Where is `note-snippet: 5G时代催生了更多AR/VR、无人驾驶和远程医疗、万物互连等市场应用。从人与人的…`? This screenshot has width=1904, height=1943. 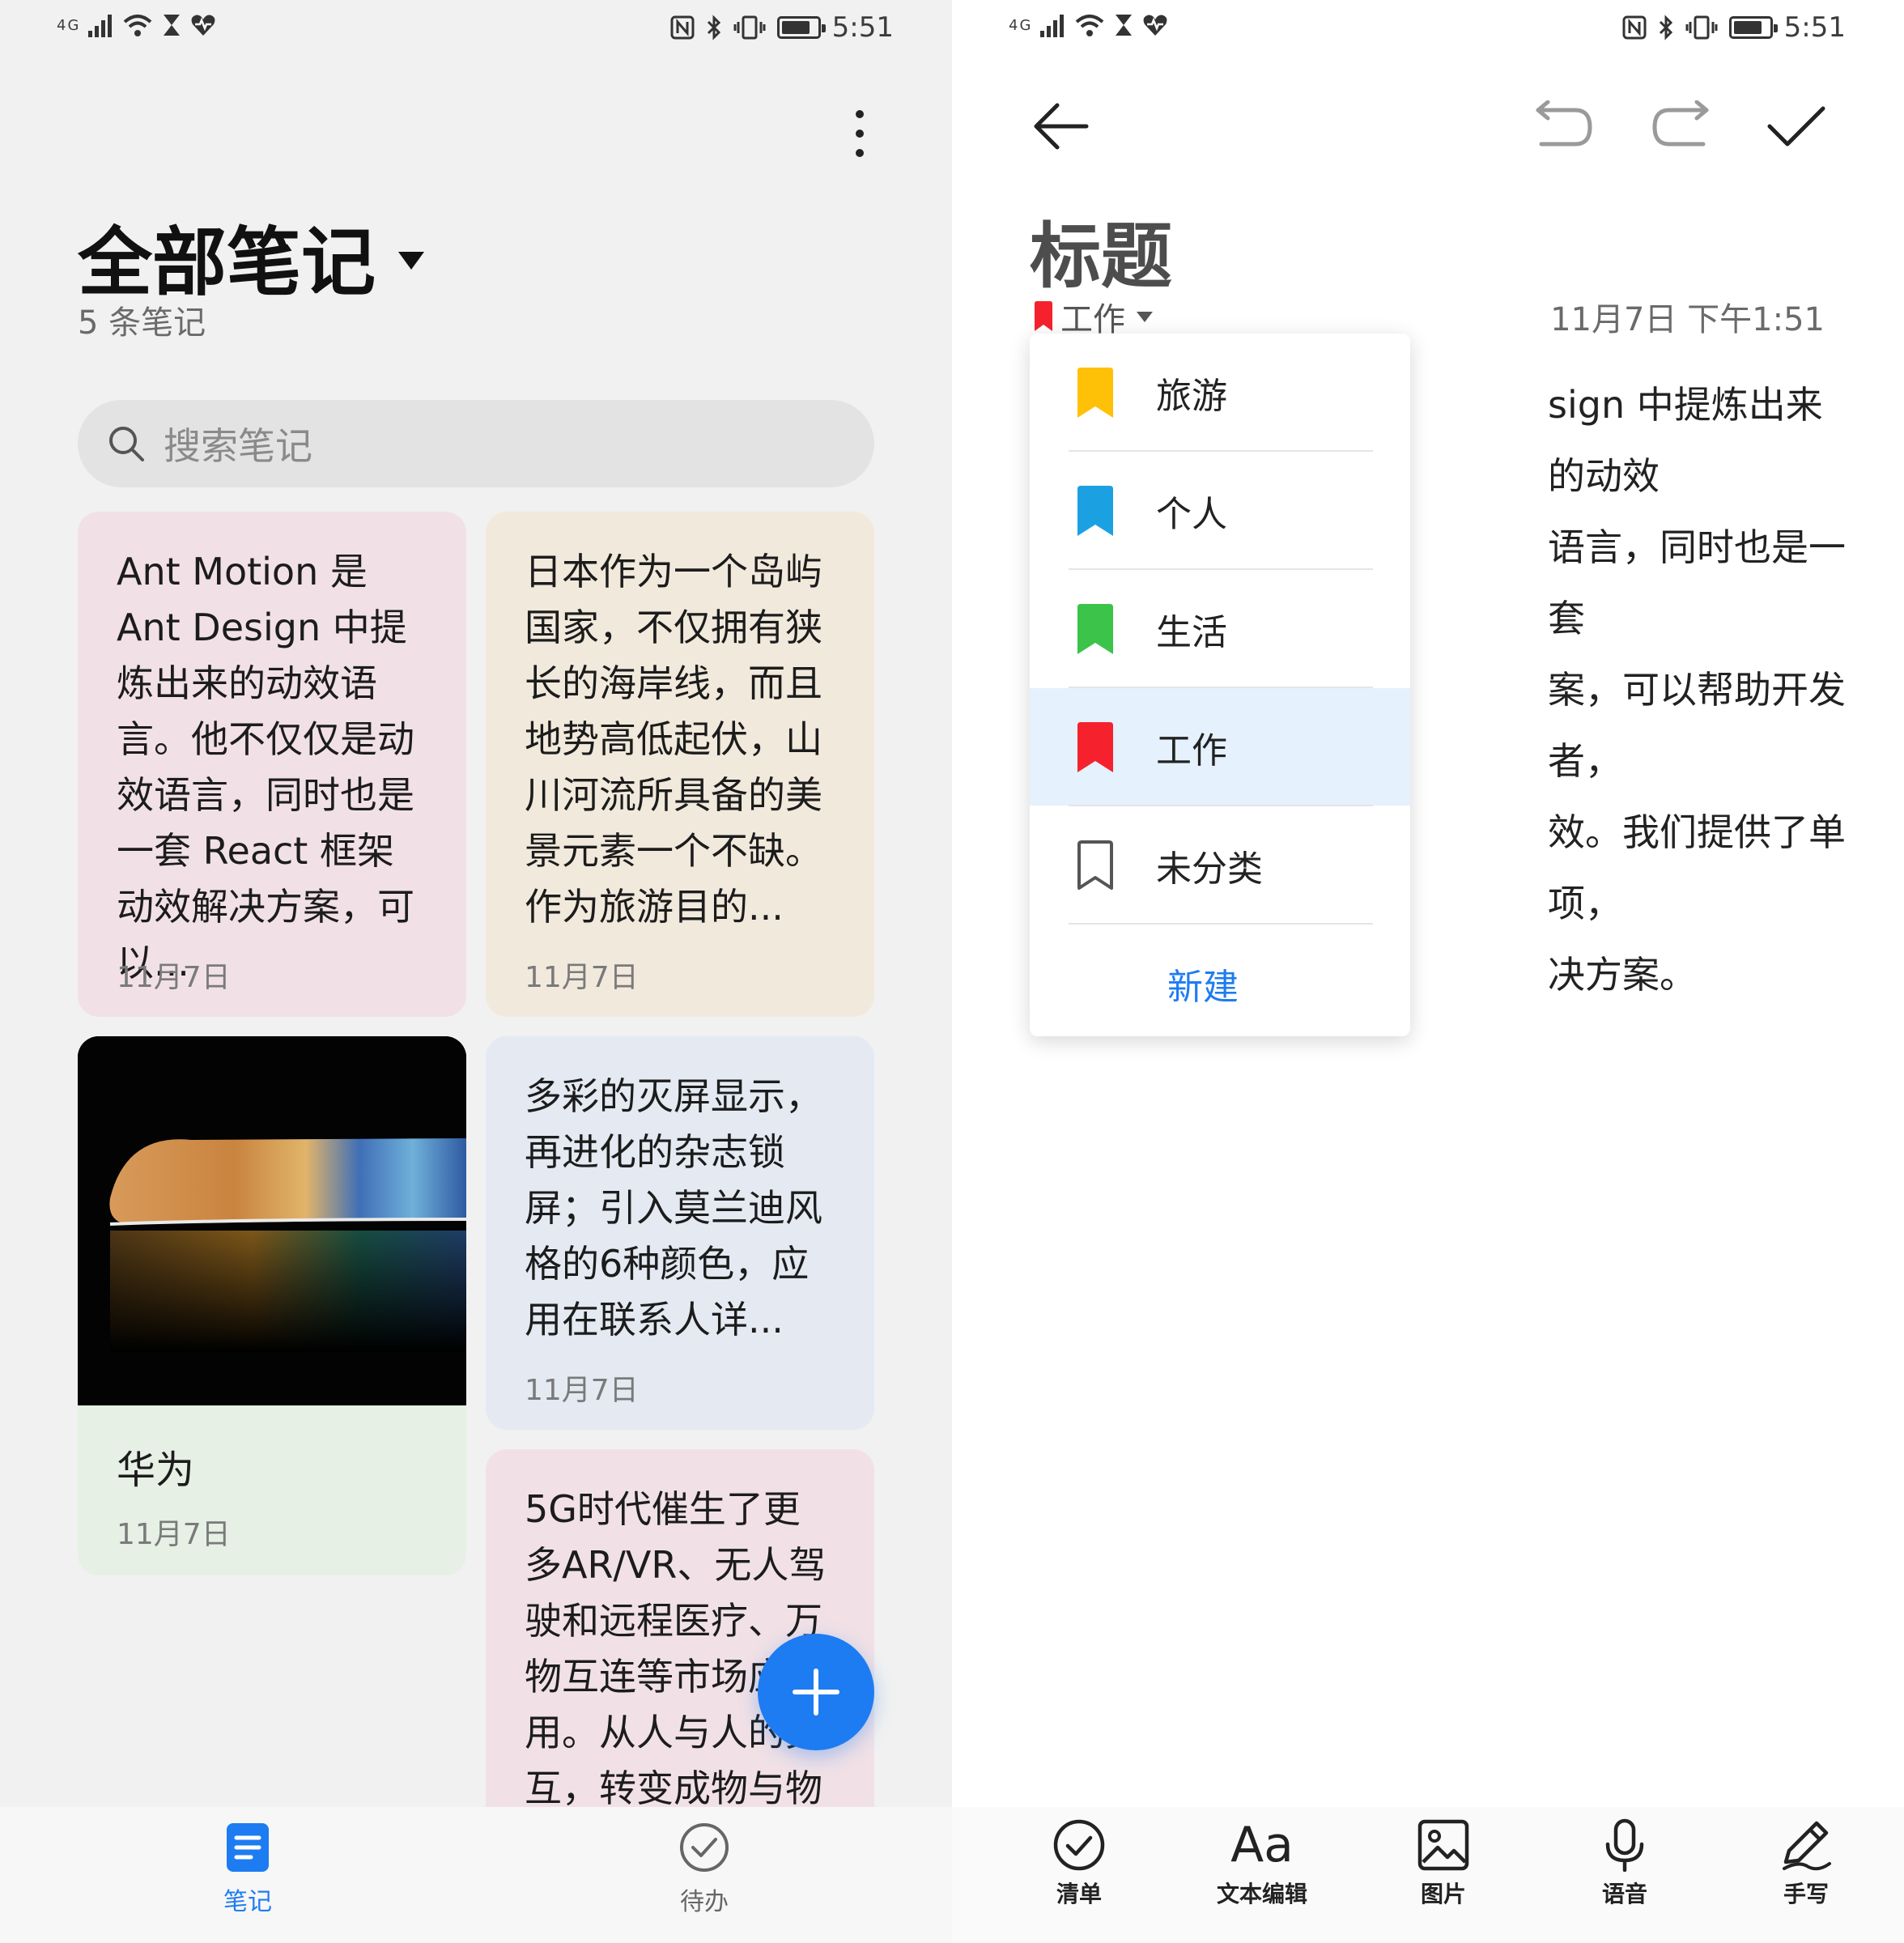
note-snippet: 5G时代催生了更多AR/VR、无人驾驶和远程医疗、万物互连等市场应用。从人与人的… is located at coordinates (676, 1648).